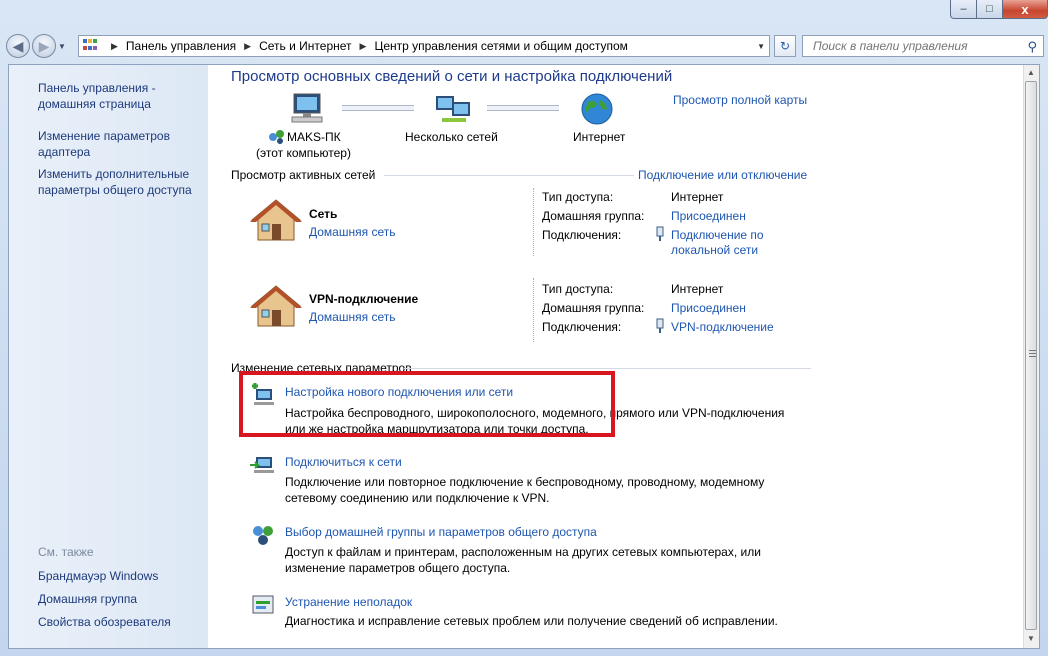 Image resolution: width=1048 pixels, height=656 pixels. I want to click on lan-connection-link: Подключение по локальной сети, so click(717, 243).